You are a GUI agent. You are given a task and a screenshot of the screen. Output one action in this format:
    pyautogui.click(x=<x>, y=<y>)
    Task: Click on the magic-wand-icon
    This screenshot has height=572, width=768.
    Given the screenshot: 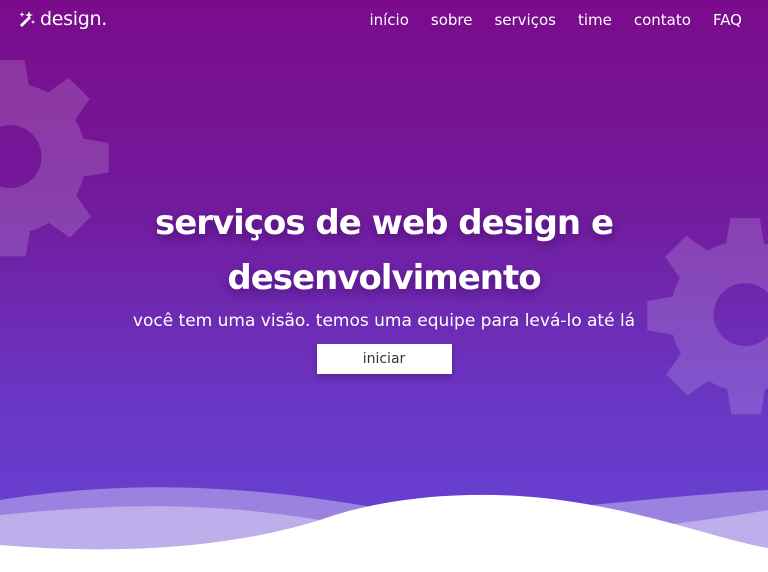 What is the action you would take?
    pyautogui.click(x=27, y=19)
    